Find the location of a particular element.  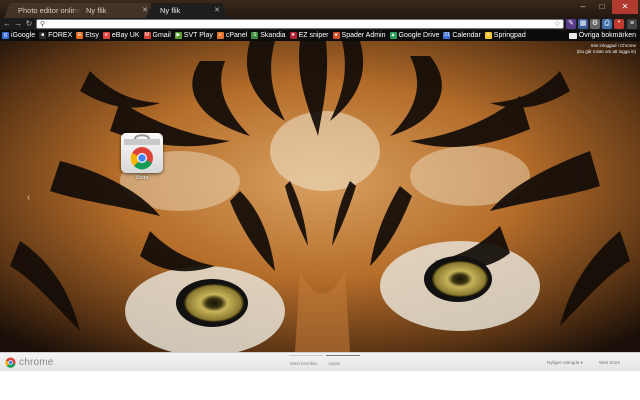

bookmark-item: M Gmail is located at coordinates (157, 35).